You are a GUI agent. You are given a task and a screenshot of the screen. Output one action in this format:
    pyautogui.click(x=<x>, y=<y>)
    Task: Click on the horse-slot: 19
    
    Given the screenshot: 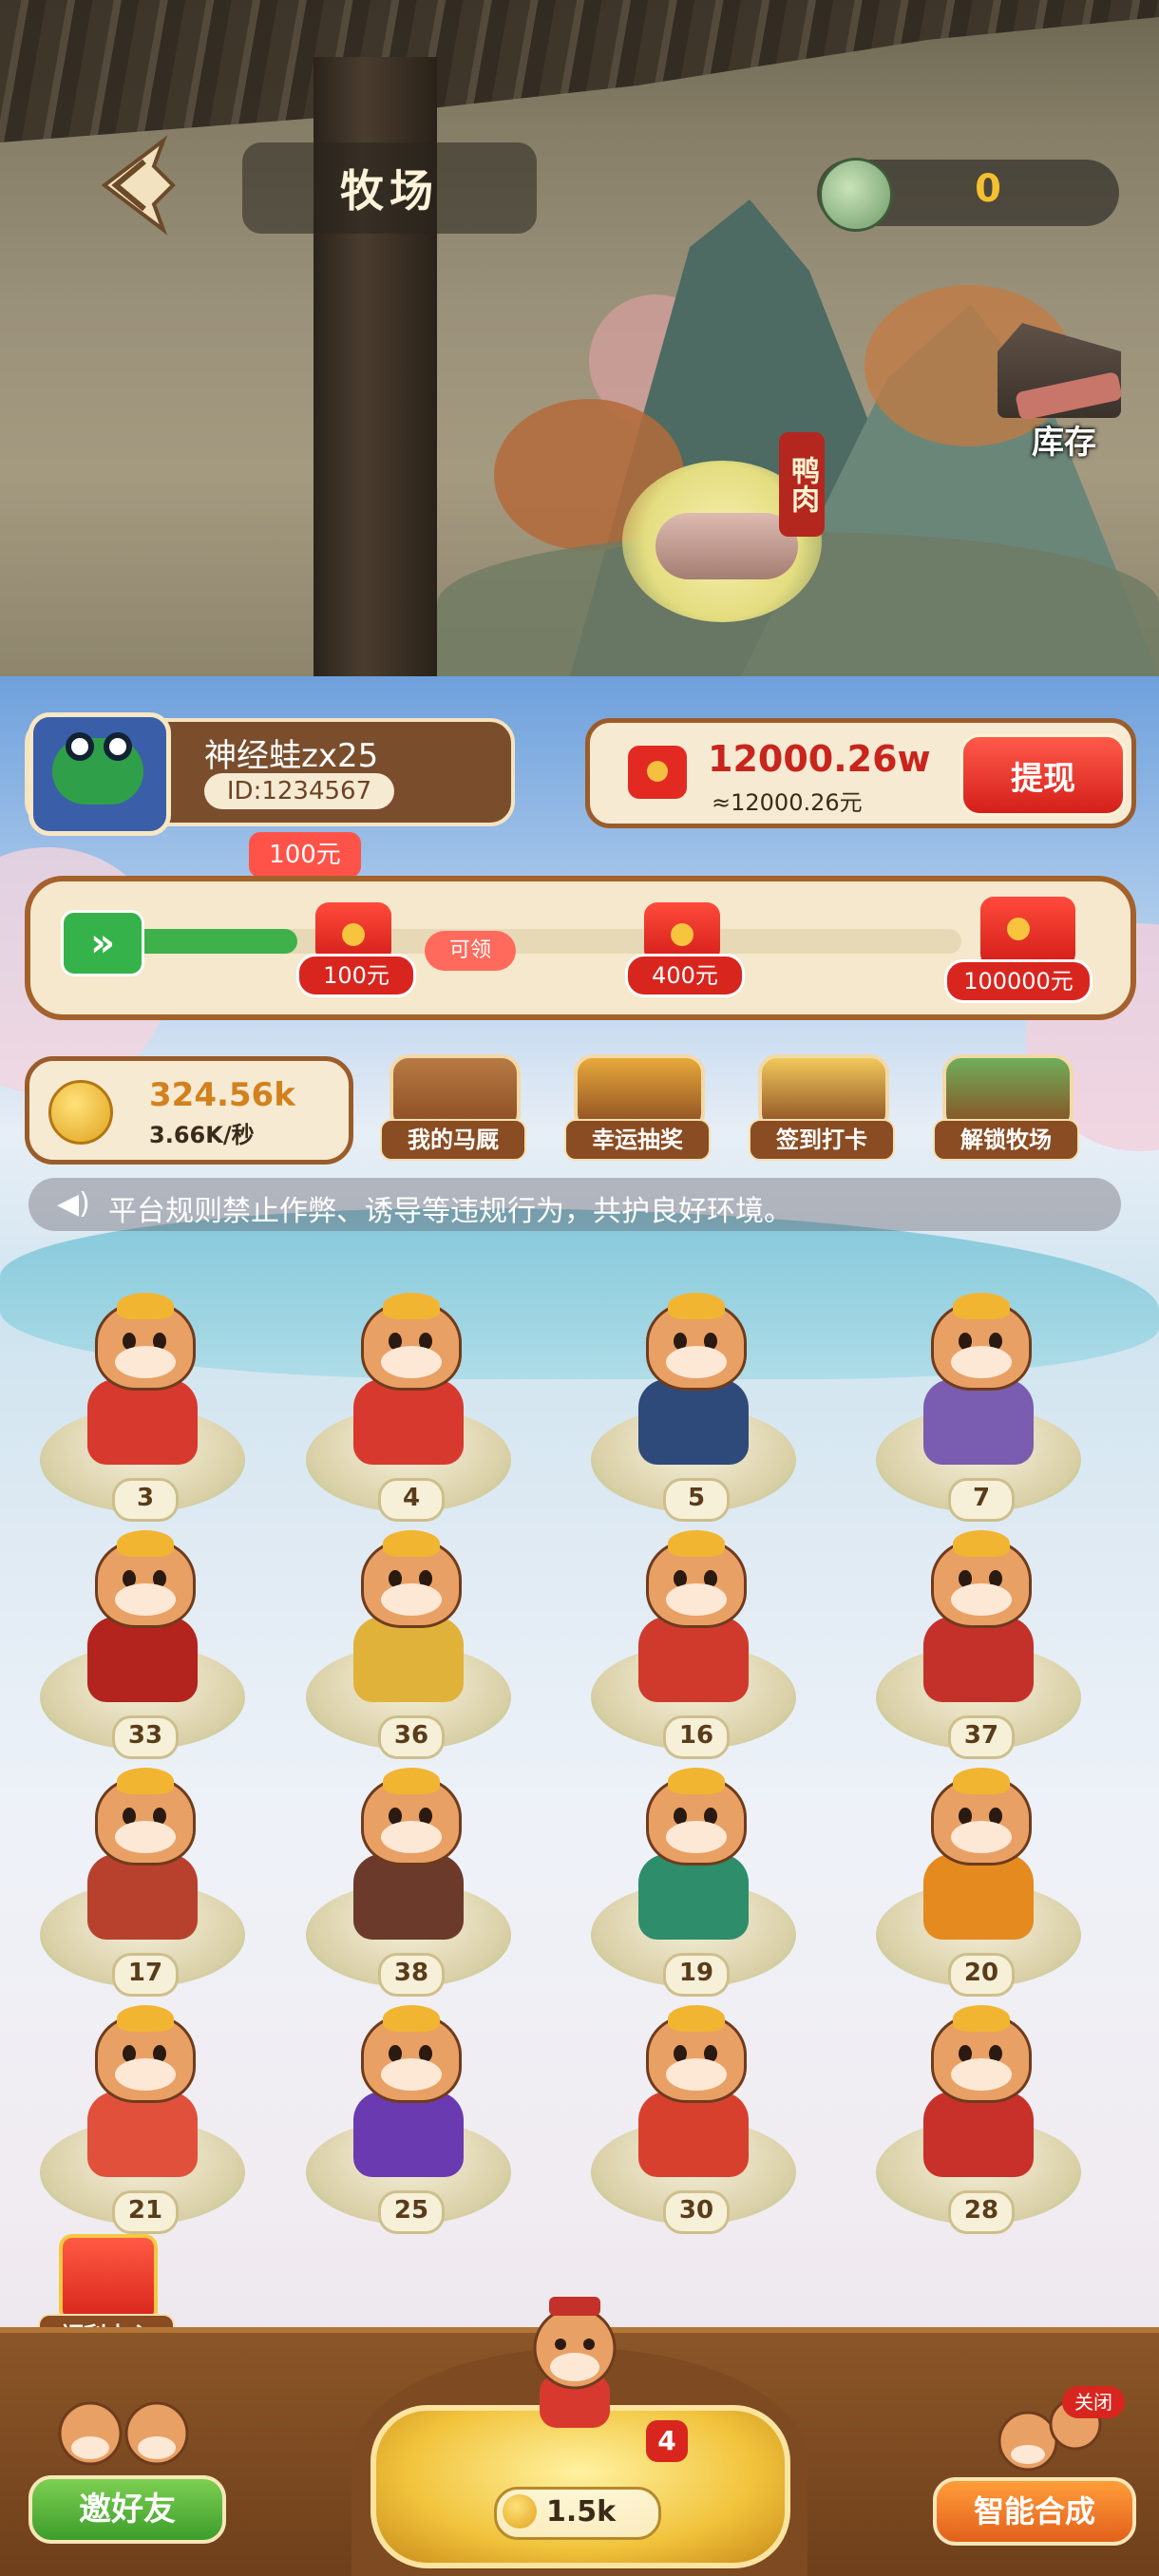 What is the action you would take?
    pyautogui.click(x=694, y=1887)
    